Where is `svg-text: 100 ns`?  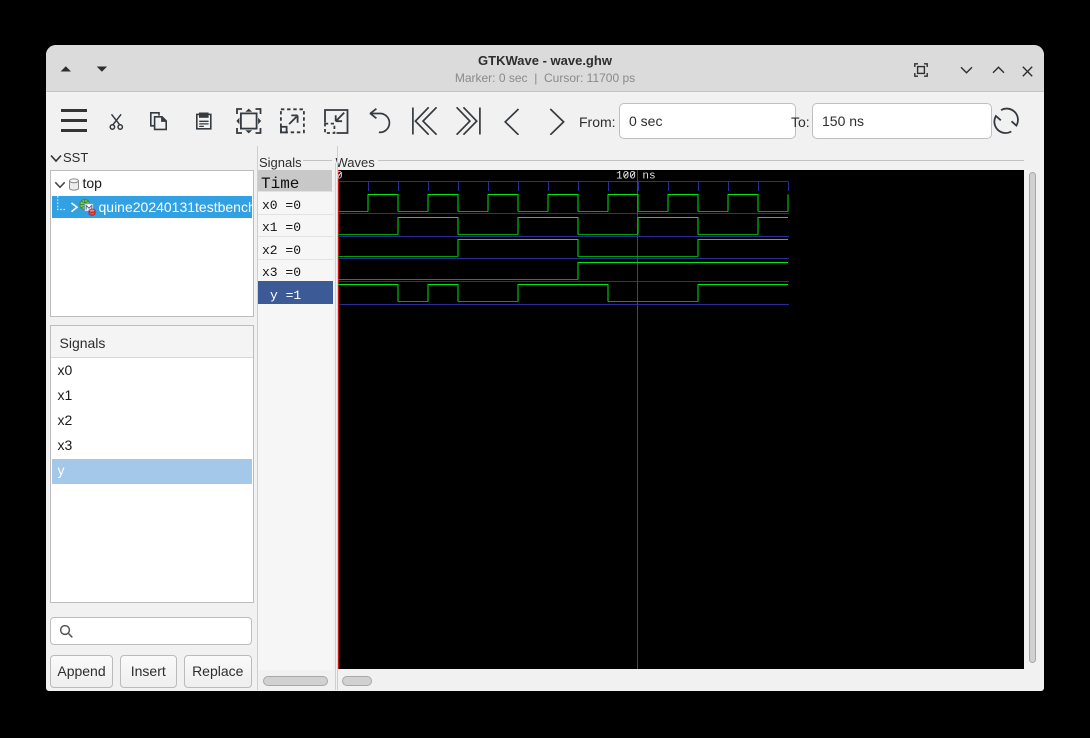 svg-text: 100 ns is located at coordinates (636, 177).